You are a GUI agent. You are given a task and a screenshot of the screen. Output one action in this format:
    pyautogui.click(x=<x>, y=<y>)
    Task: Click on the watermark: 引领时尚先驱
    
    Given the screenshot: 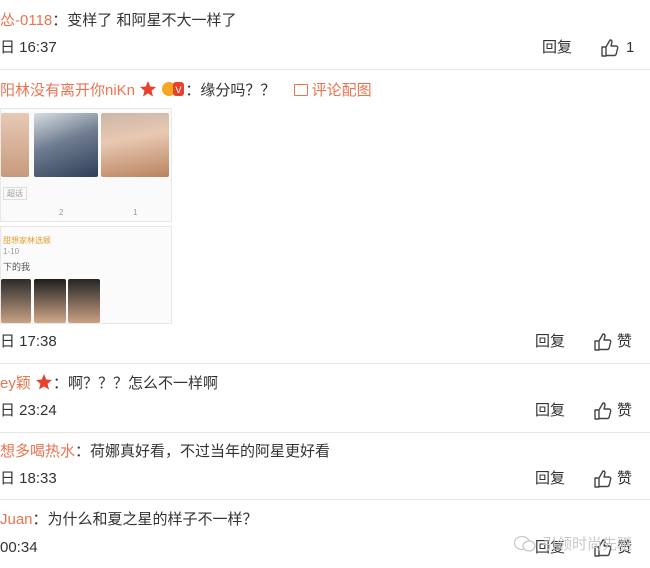 What is the action you would take?
    pyautogui.click(x=572, y=543)
    